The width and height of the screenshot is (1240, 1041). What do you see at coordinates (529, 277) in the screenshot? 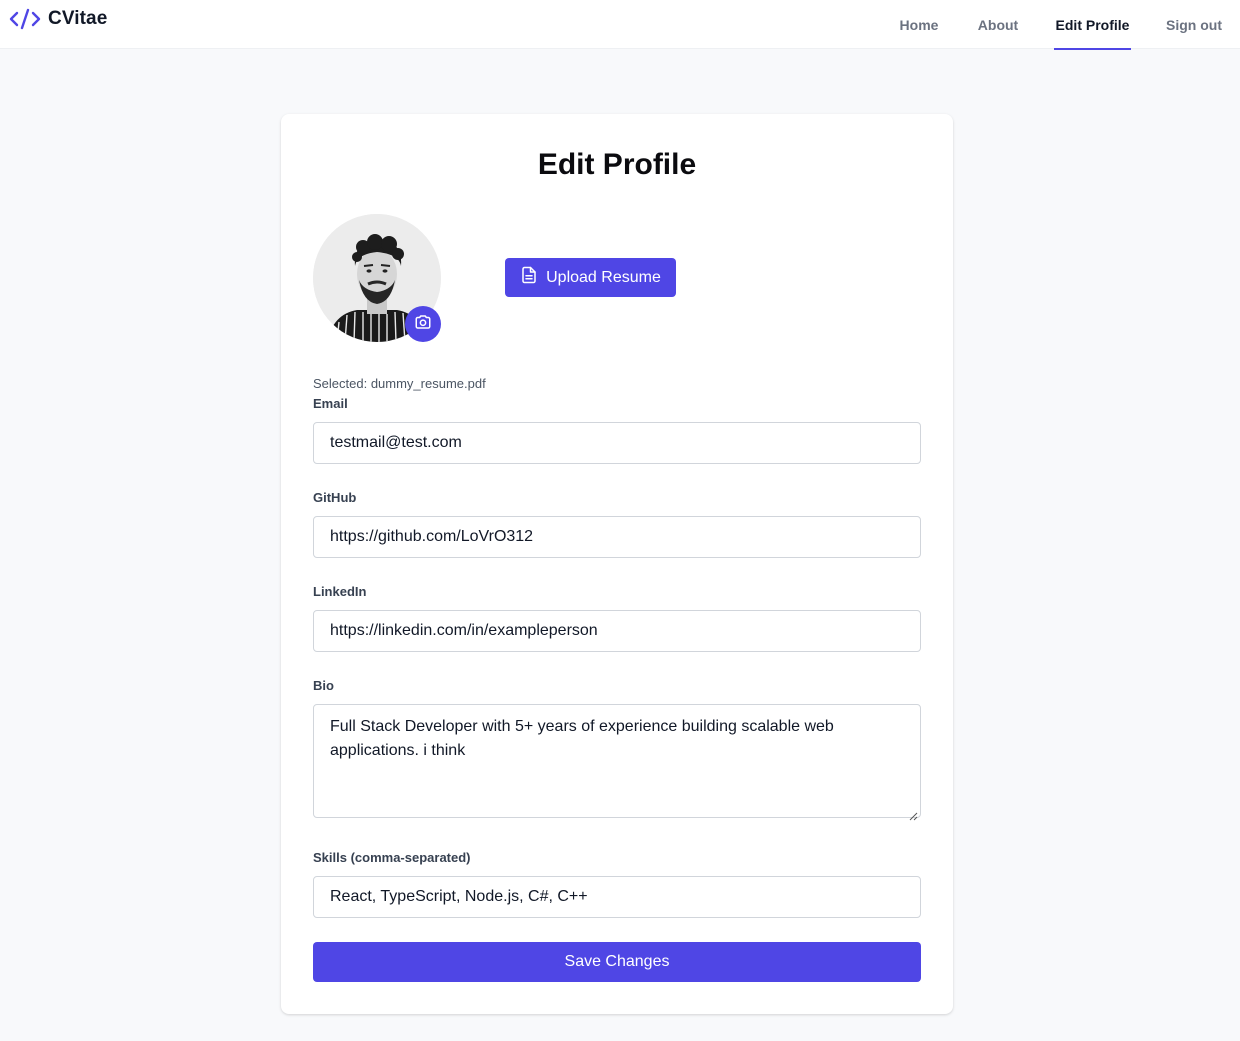
I see `document-icon` at bounding box center [529, 277].